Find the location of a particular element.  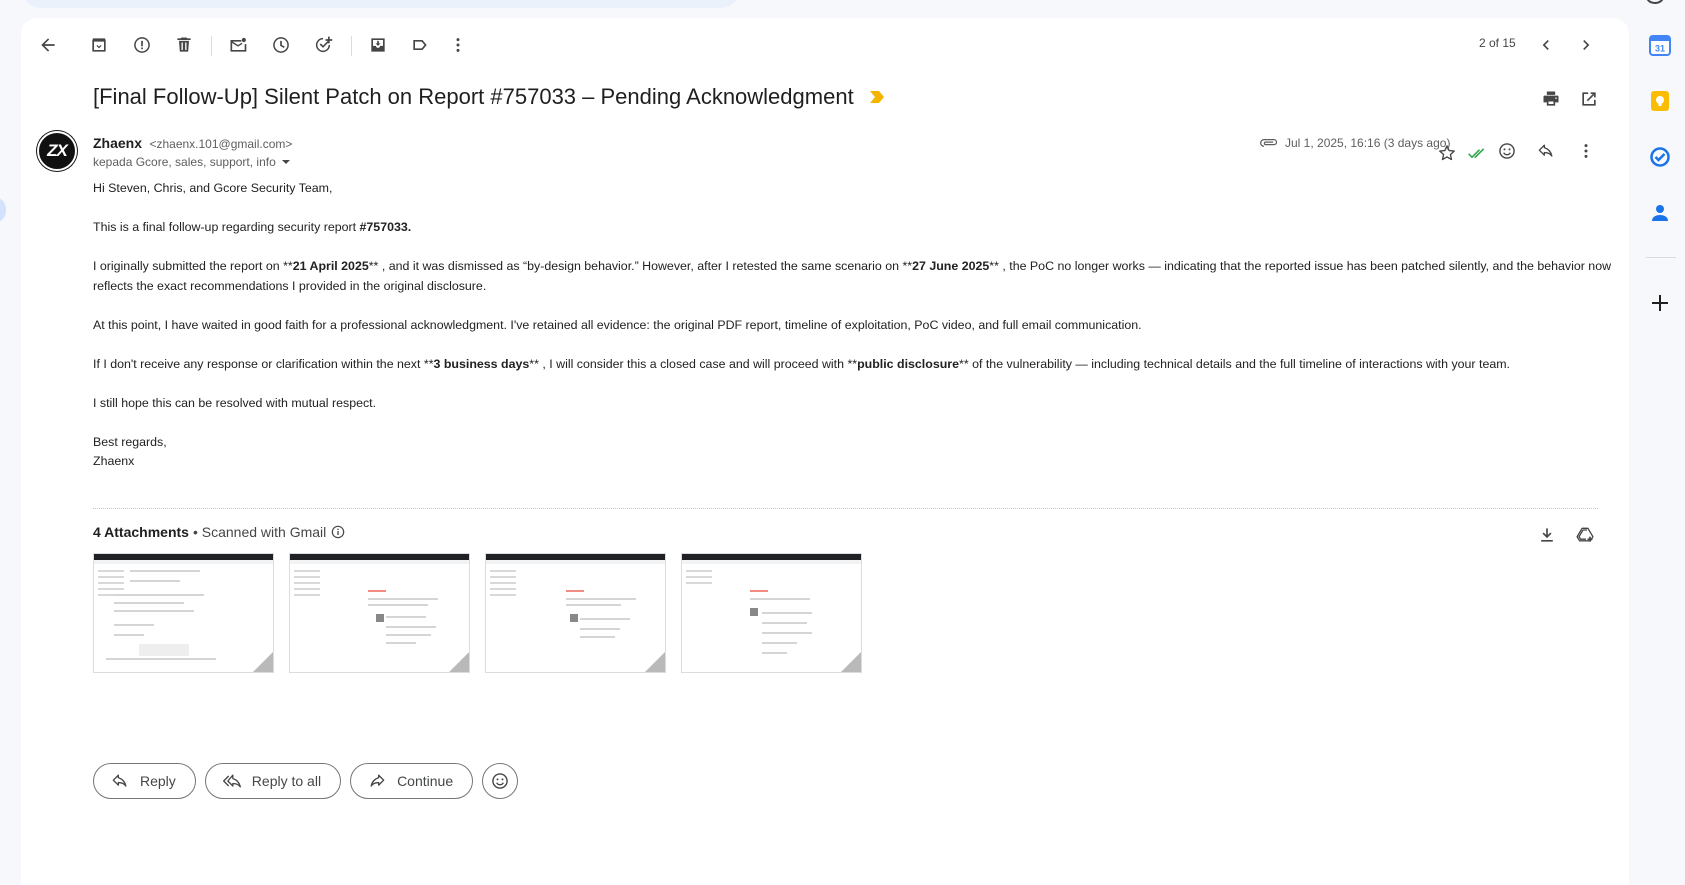

chevron-right-icon is located at coordinates (1586, 45).